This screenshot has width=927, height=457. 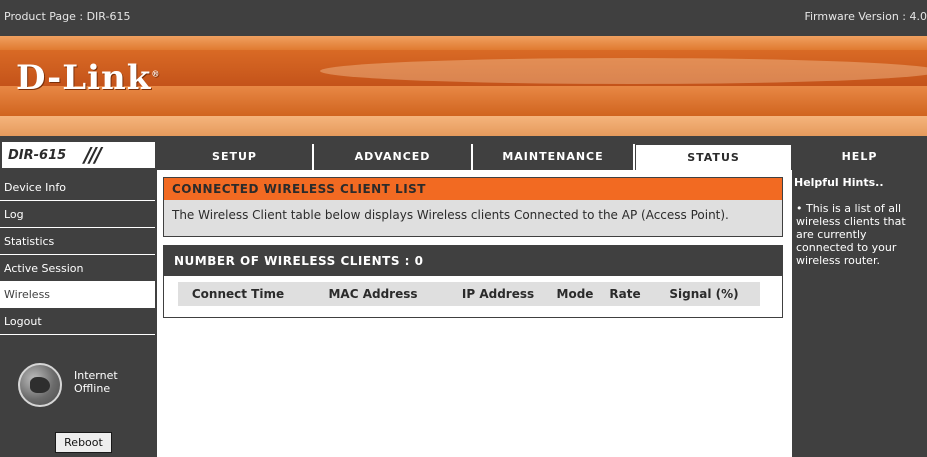 I want to click on tab-status: STATUS, so click(x=713, y=157).